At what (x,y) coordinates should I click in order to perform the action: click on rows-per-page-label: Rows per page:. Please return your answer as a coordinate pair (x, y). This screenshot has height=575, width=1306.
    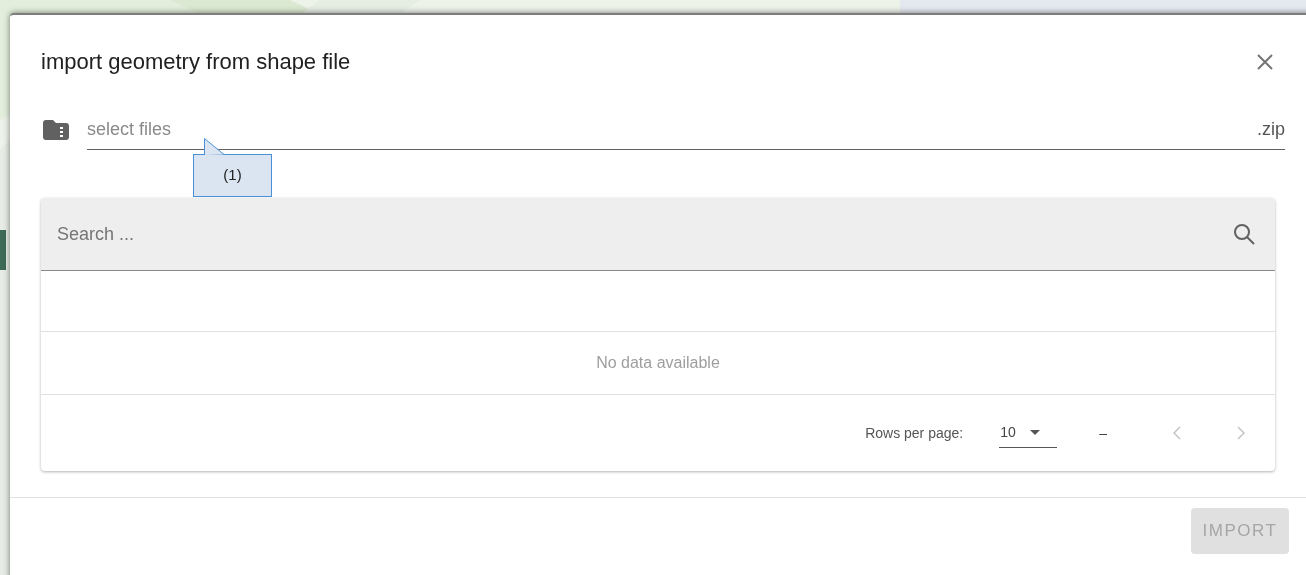
    Looking at the image, I should click on (914, 433).